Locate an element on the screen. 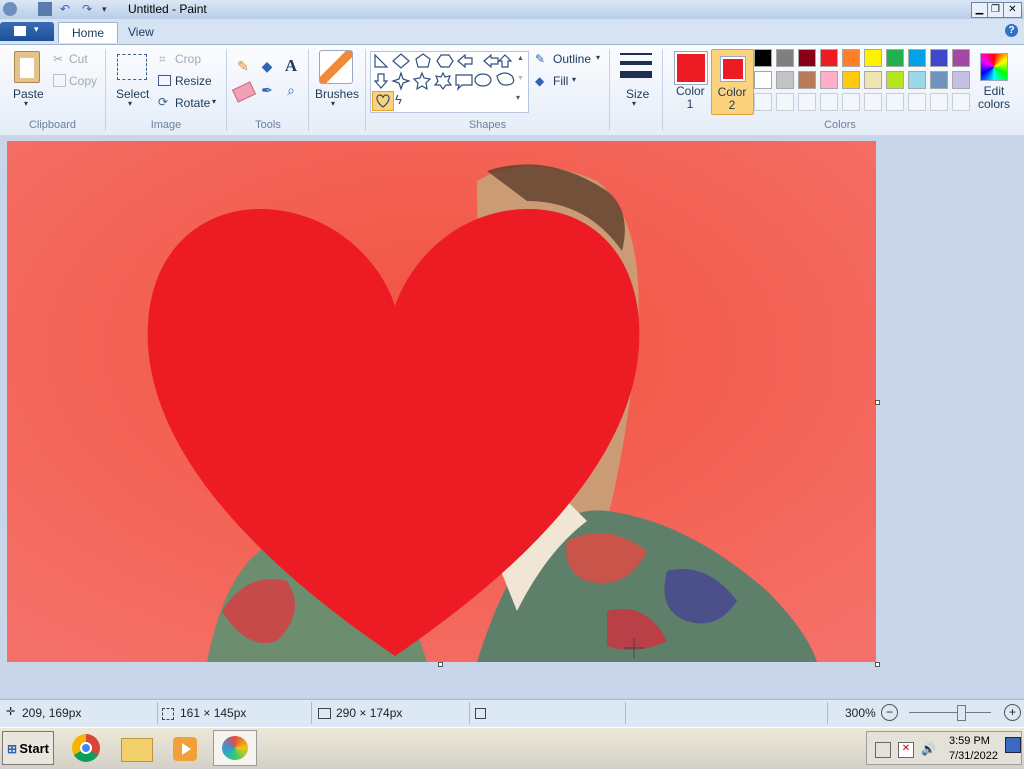 The image size is (1024, 769). crop-button: Crop is located at coordinates (188, 59).